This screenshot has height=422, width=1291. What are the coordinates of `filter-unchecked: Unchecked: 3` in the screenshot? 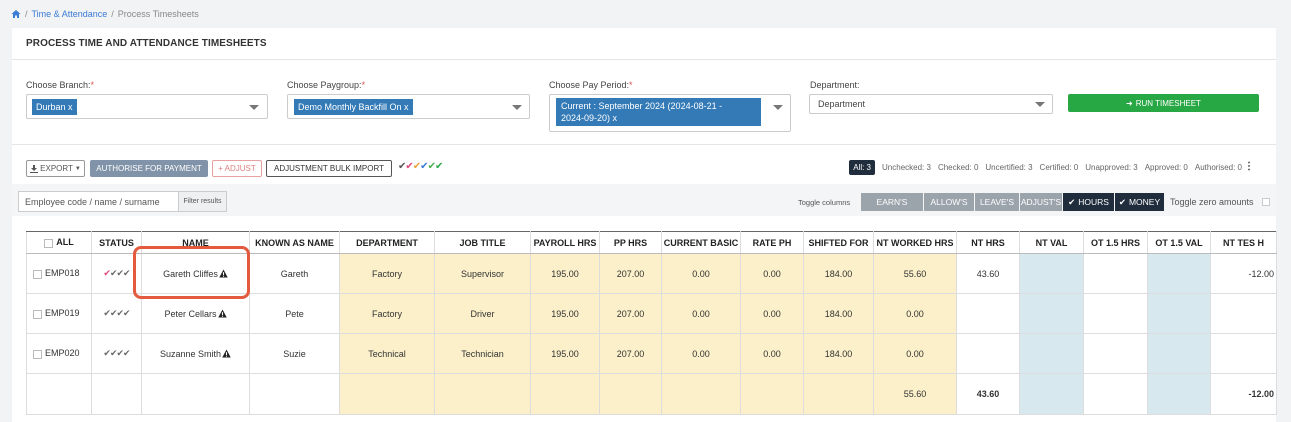 It's located at (906, 167).